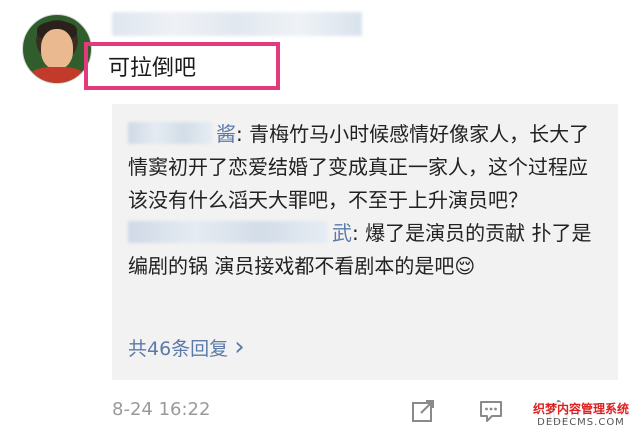 The width and height of the screenshot is (641, 434). Describe the element at coordinates (580, 409) in the screenshot. I see `watermark-line1: 织梦内容管理系统` at that location.